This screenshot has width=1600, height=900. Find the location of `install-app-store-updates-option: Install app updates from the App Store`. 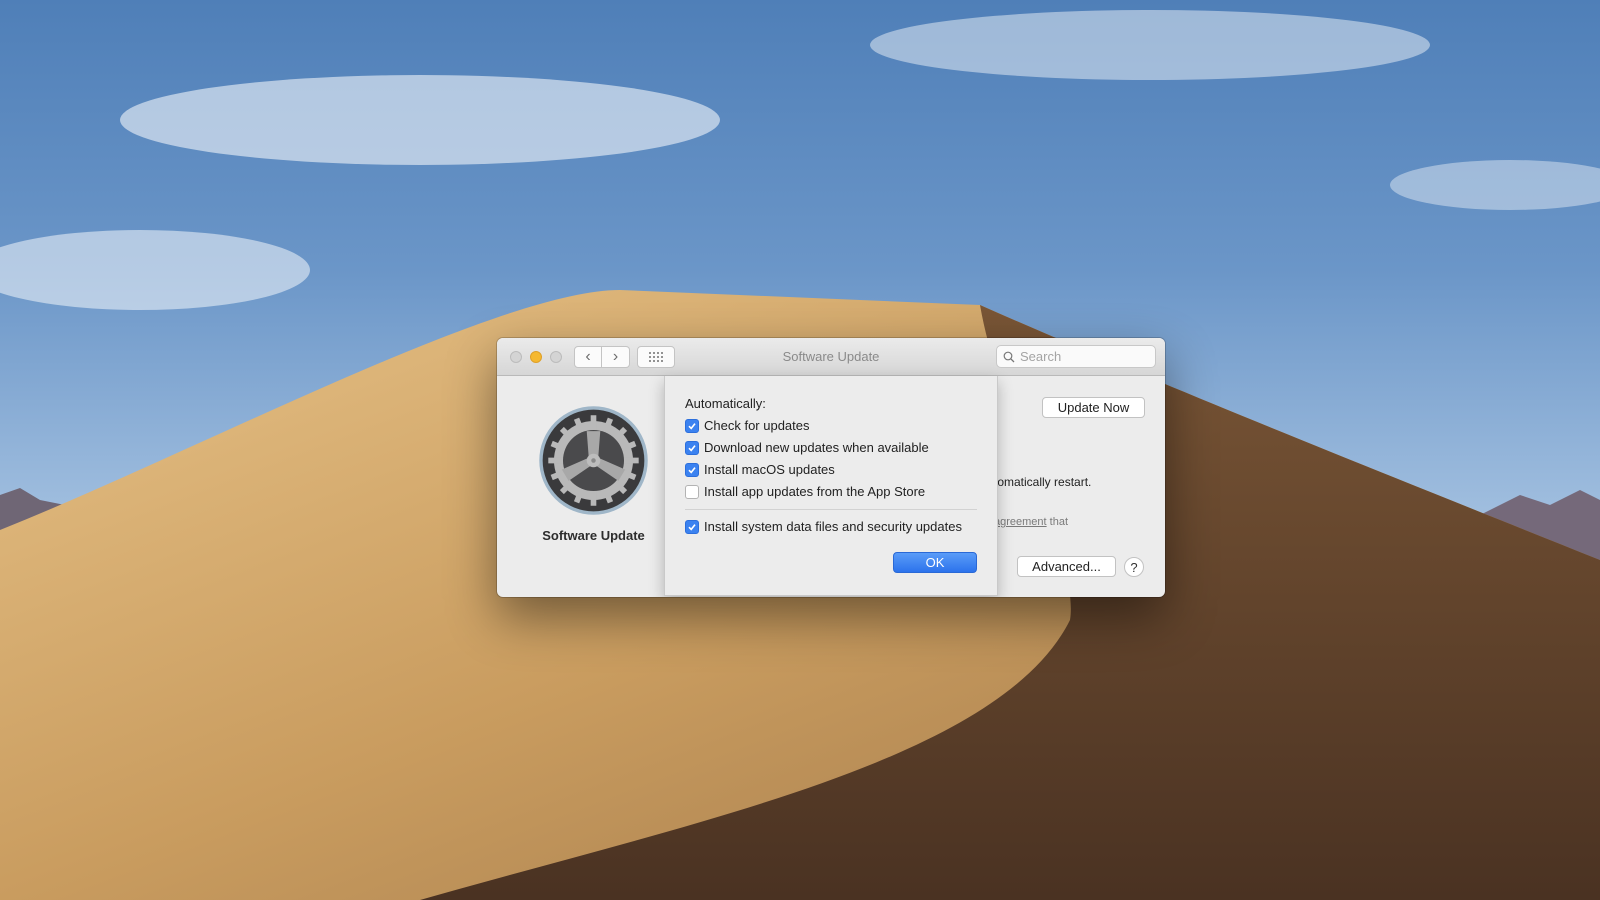

install-app-store-updates-option: Install app updates from the App Store is located at coordinates (805, 491).